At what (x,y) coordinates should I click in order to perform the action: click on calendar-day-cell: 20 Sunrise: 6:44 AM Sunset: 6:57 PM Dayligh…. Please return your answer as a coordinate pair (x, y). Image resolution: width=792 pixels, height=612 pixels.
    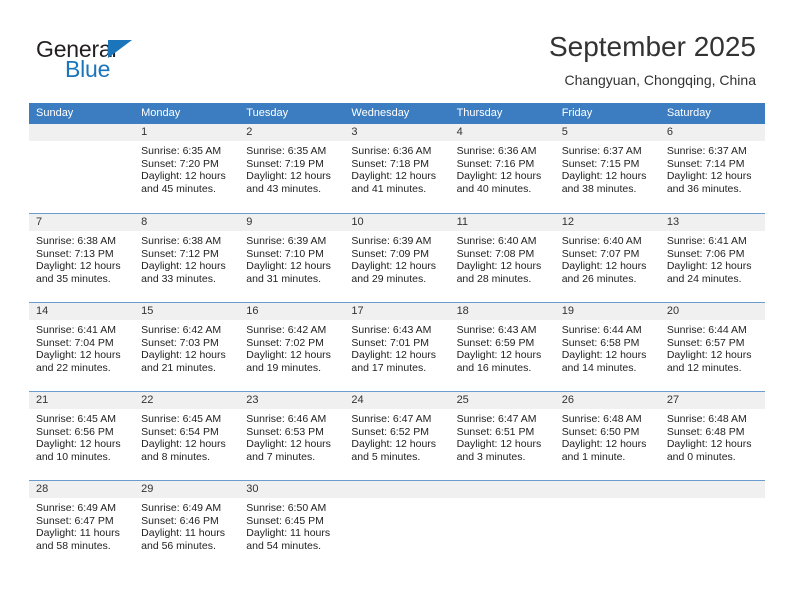
    Looking at the image, I should click on (712, 347).